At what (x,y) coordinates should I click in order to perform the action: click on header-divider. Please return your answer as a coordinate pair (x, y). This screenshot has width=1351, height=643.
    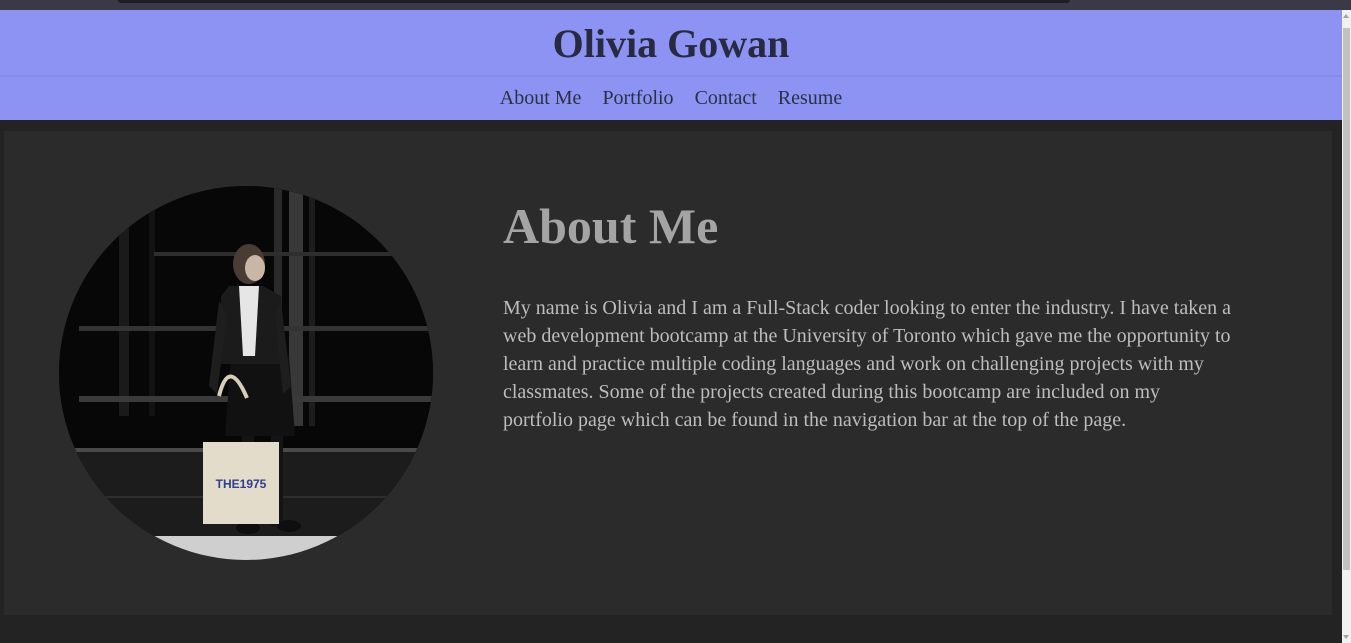
    Looking at the image, I should click on (671, 76).